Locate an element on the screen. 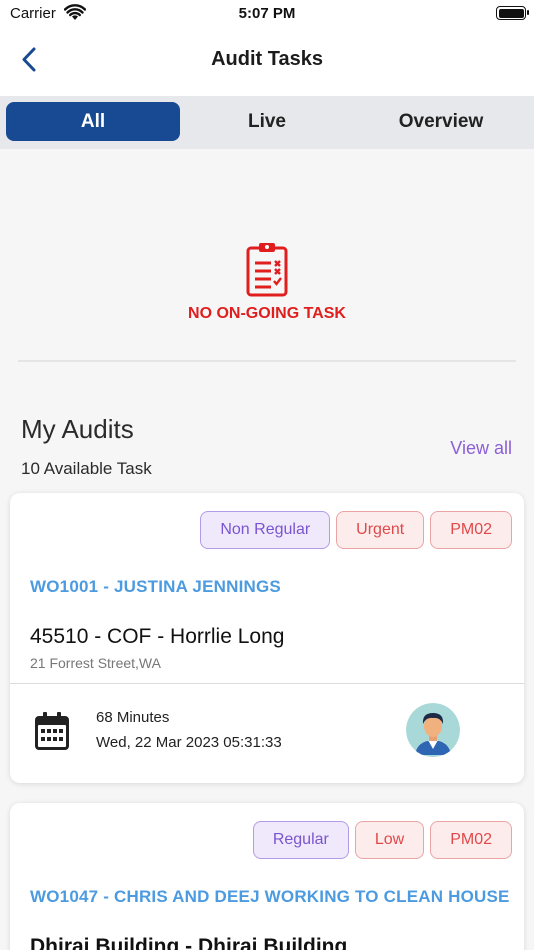  section-divider is located at coordinates (267, 361).